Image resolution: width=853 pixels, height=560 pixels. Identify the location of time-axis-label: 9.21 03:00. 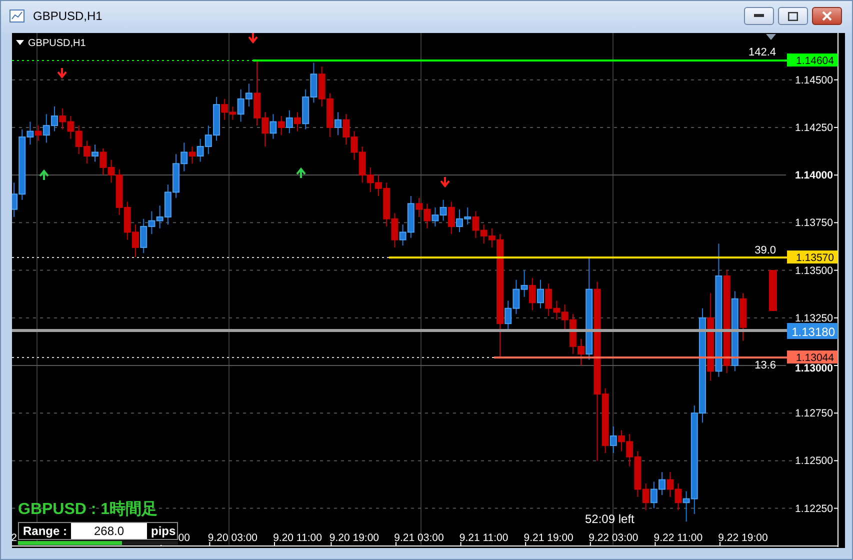
(419, 538).